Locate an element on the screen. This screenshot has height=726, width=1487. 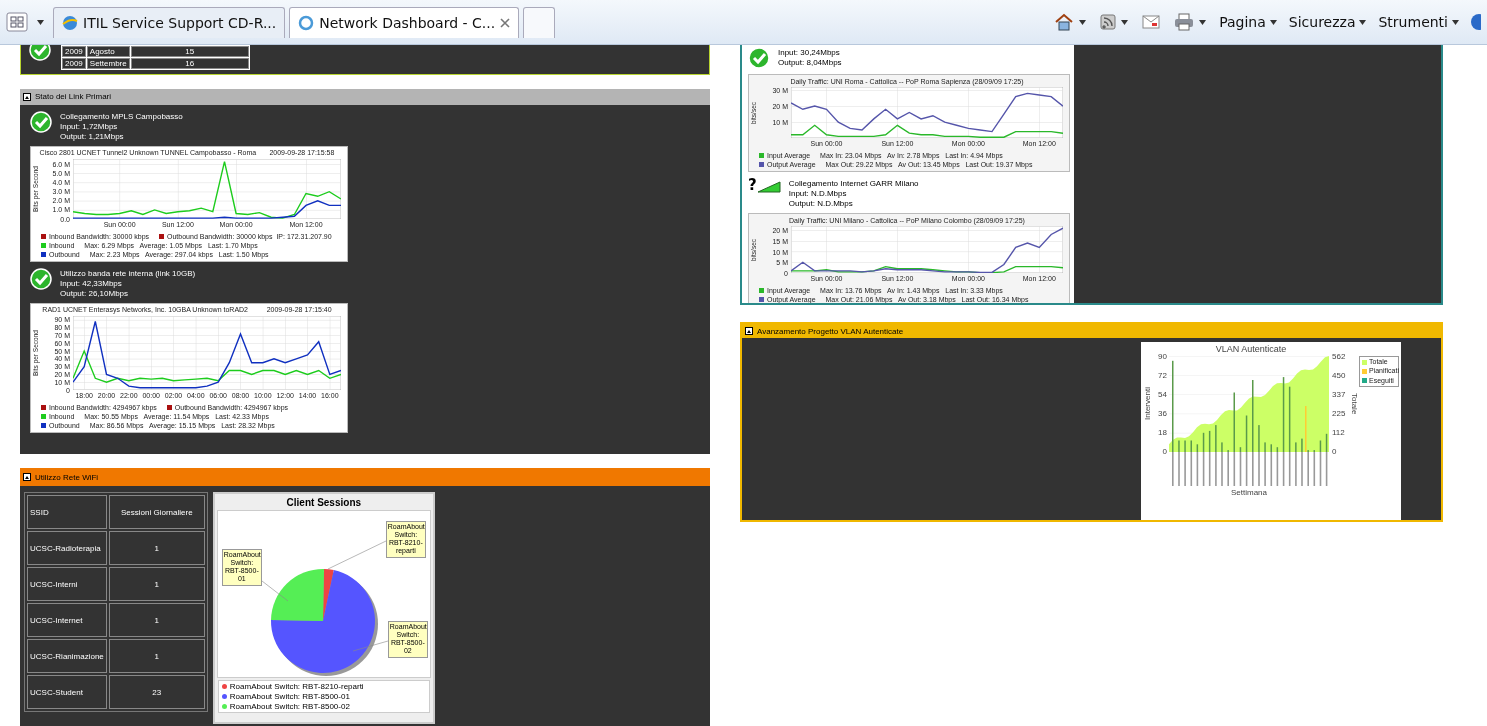
y-tick-label: 112 is located at coordinates (1339, 432).